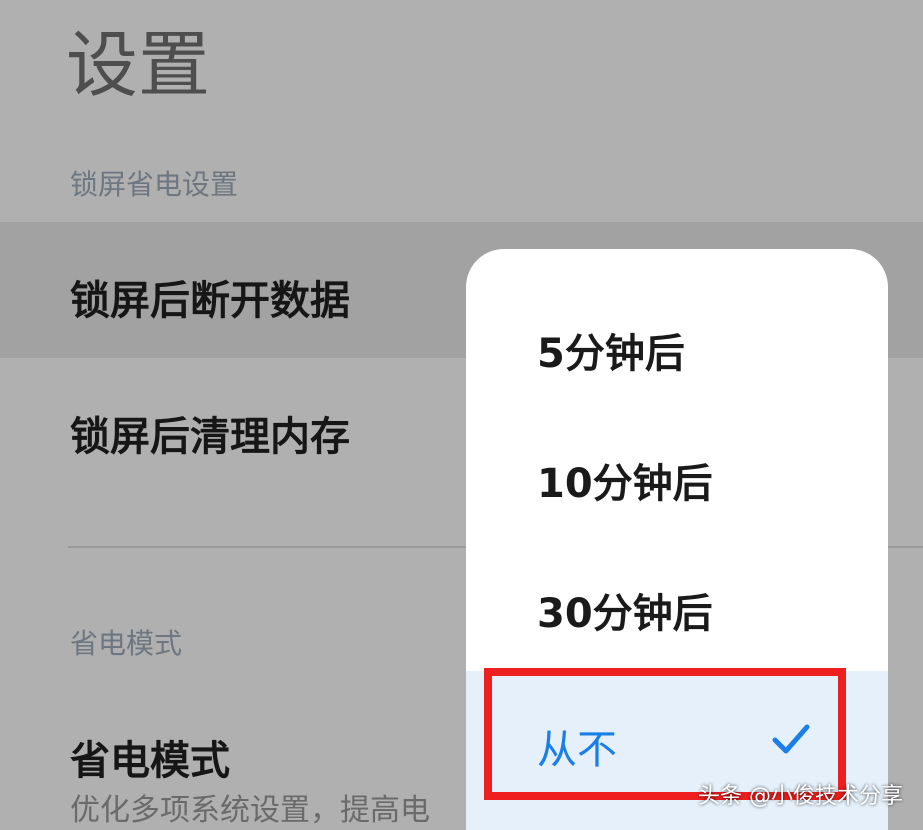  Describe the element at coordinates (138, 65) in the screenshot. I see `page-title: 设置` at that location.